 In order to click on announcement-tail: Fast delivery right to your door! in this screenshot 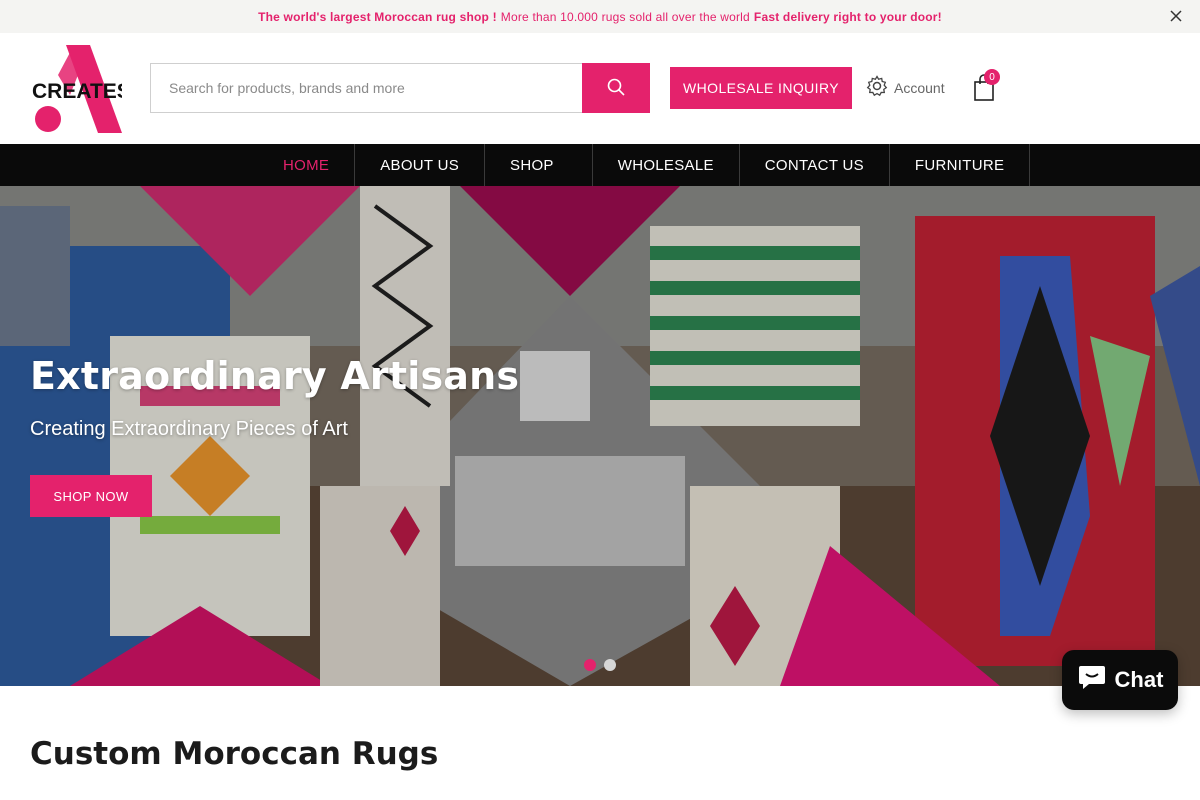, I will do `click(847, 16)`.